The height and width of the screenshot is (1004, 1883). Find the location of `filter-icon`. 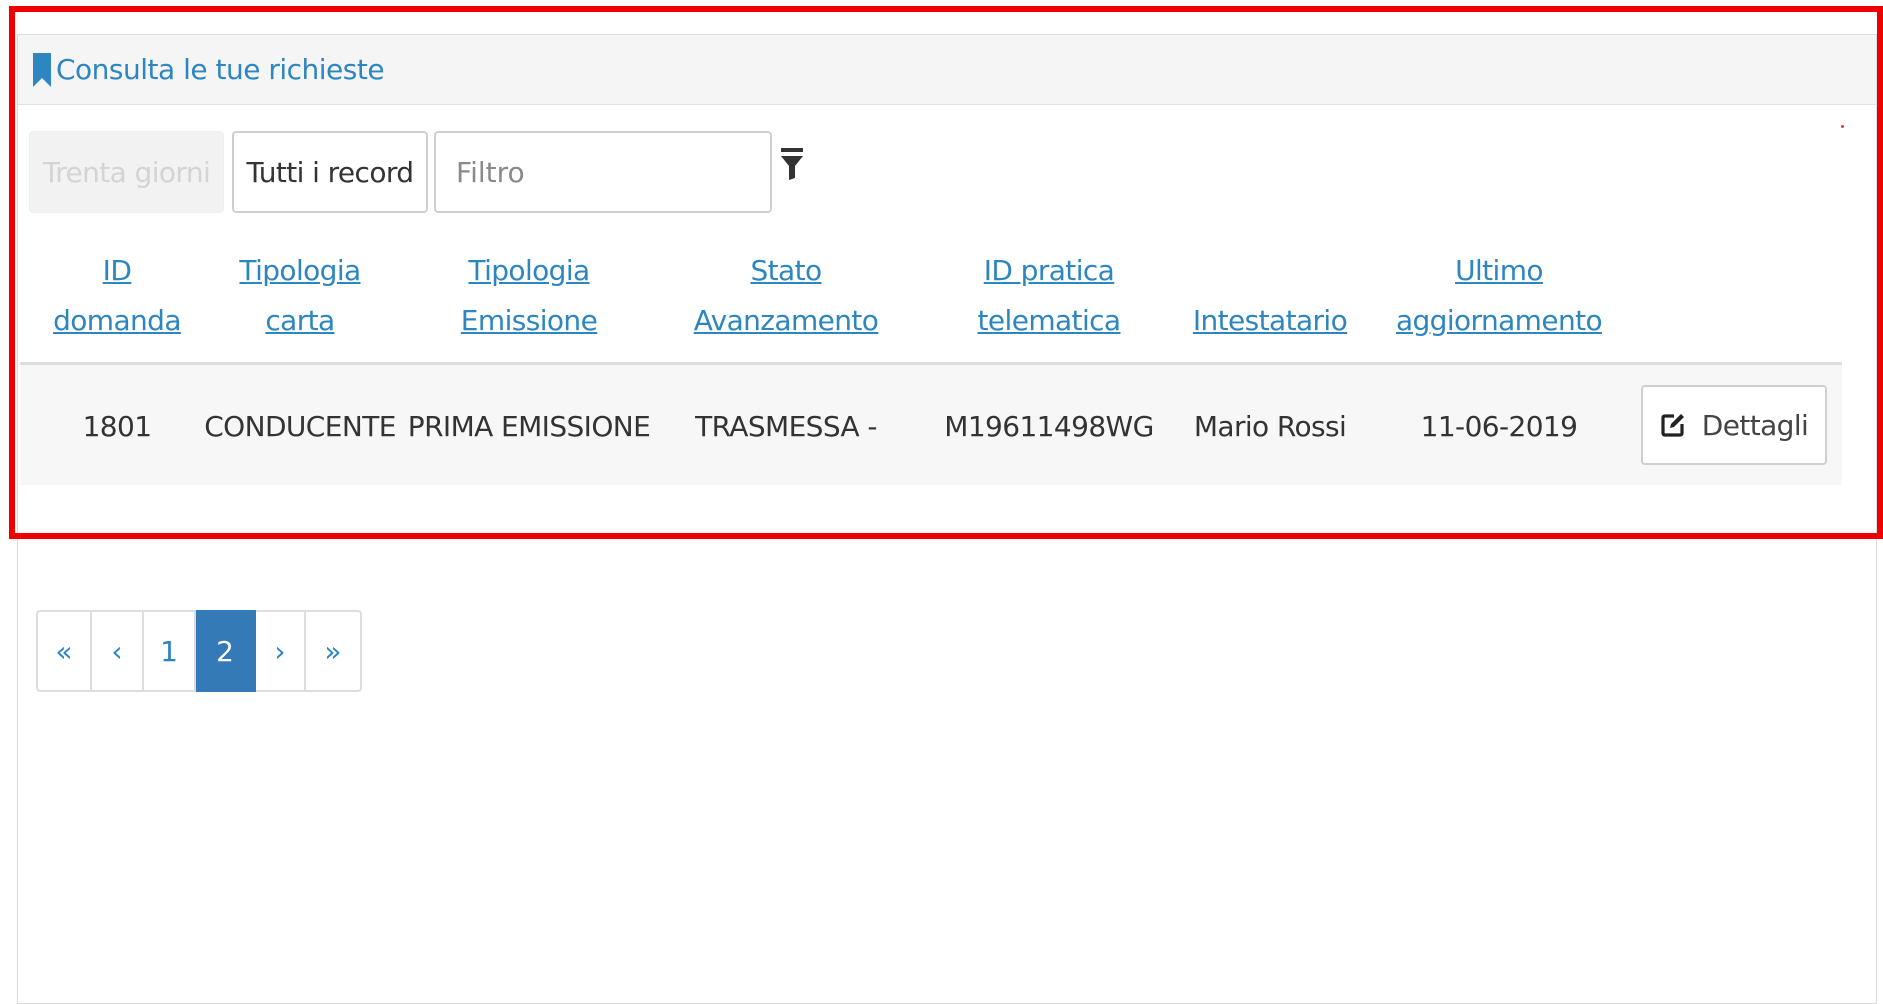

filter-icon is located at coordinates (792, 164).